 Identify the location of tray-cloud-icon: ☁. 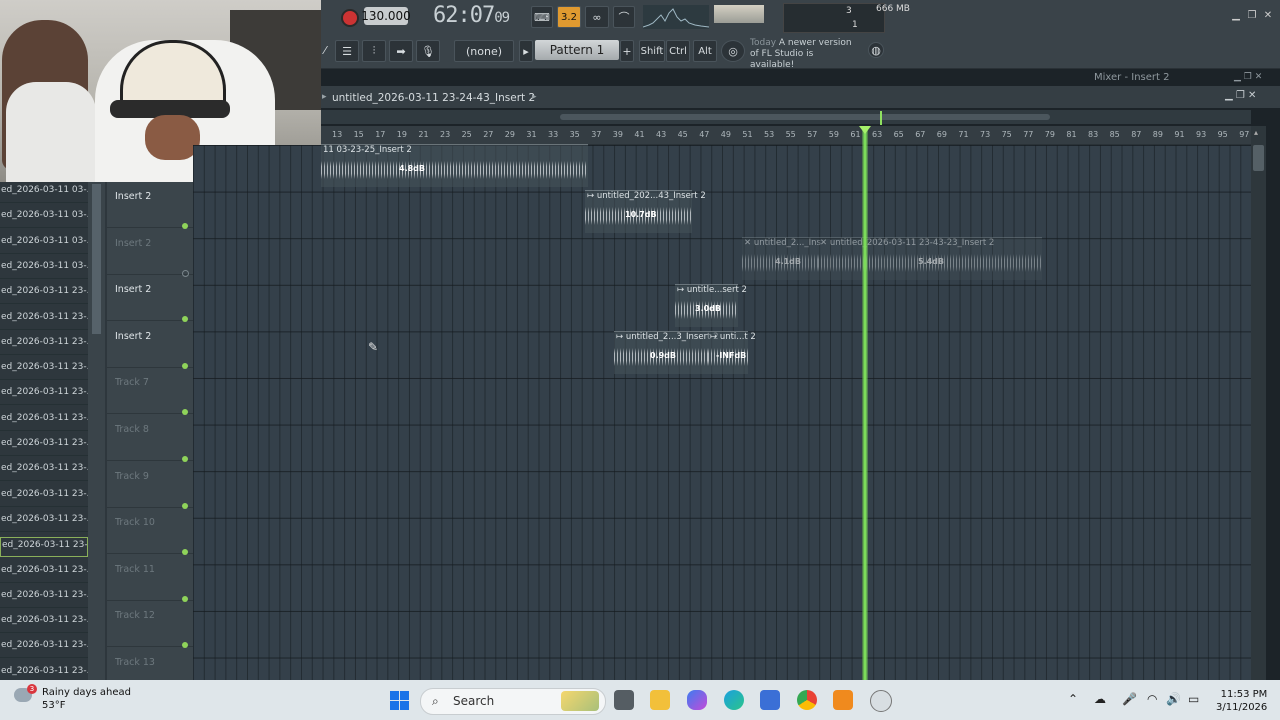
(1100, 699).